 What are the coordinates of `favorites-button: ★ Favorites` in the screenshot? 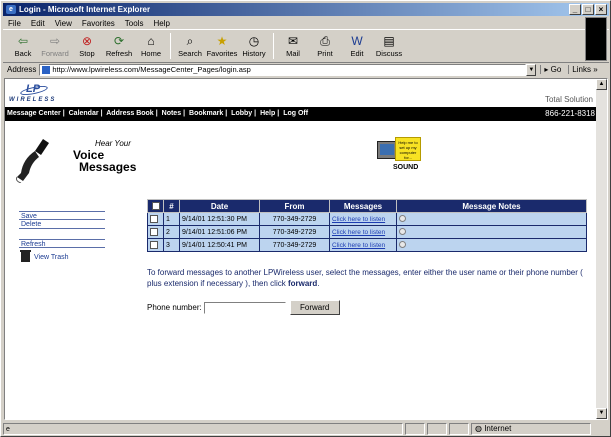 It's located at (222, 44).